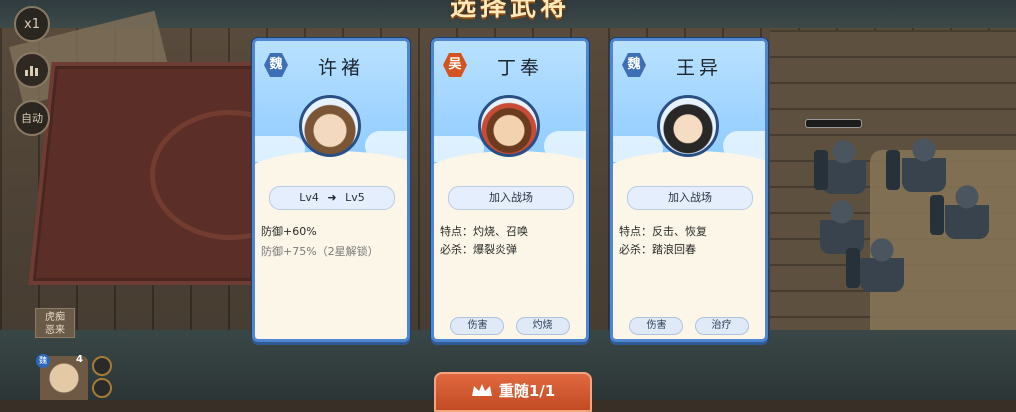 The image size is (1016, 412). What do you see at coordinates (657, 249) in the screenshot?
I see `hero-ultimate: 必杀：踏浪回春` at bounding box center [657, 249].